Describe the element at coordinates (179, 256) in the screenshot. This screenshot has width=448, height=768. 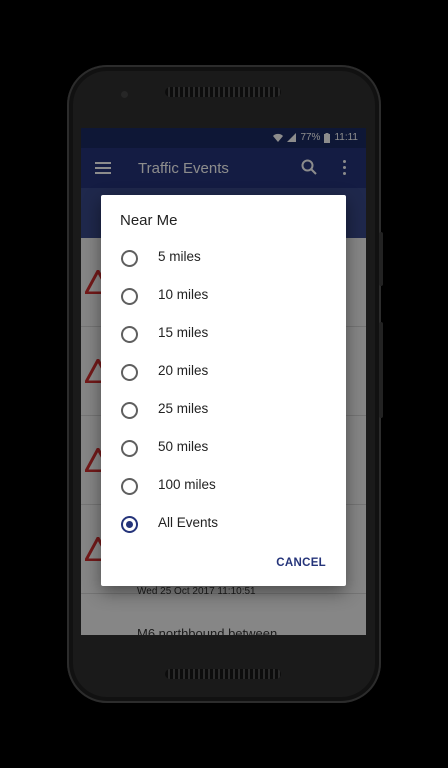
I see `radio-option-label: 5 miles` at that location.